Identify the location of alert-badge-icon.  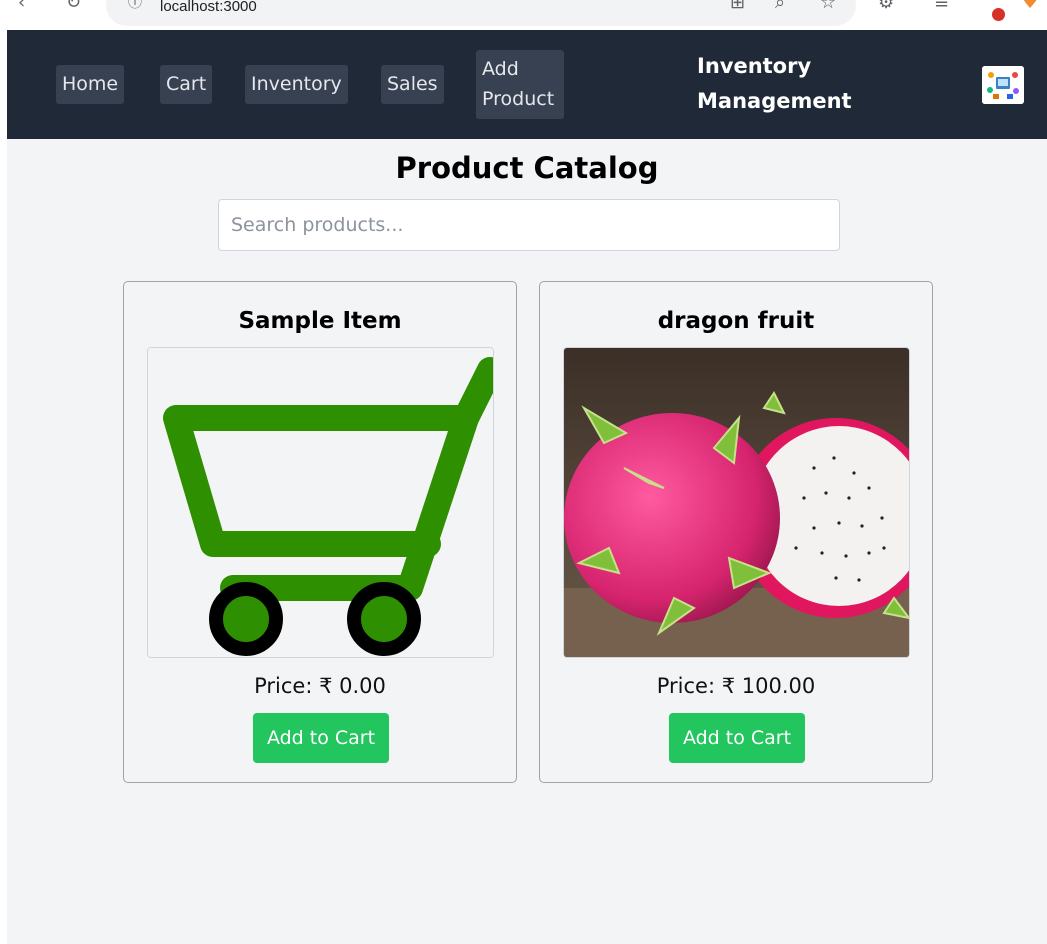
(998, 14).